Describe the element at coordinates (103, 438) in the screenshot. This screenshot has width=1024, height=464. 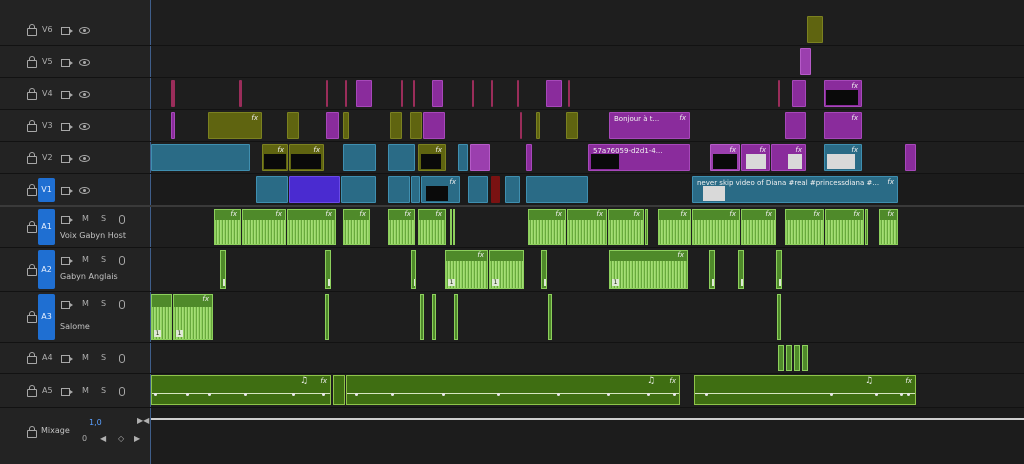
I see `prev-keyframe-icon: ◀` at that location.